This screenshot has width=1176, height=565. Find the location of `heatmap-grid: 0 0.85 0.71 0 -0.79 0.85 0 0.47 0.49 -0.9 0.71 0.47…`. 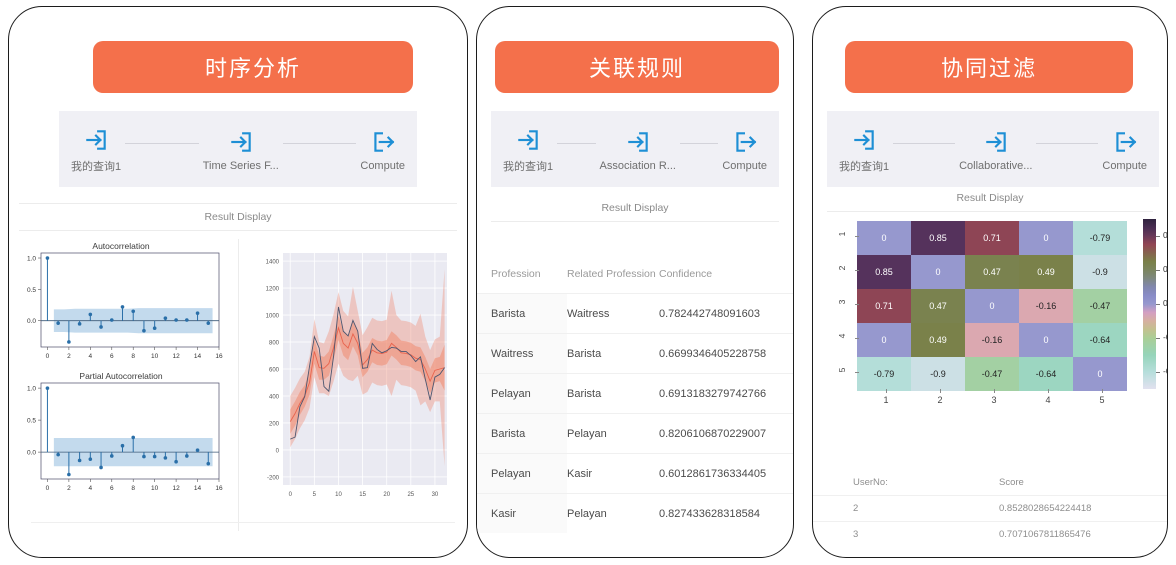

heatmap-grid: 0 0.85 0.71 0 -0.79 0.85 0 0.47 0.49 -0.9 0.71 0.47… is located at coordinates (992, 306).